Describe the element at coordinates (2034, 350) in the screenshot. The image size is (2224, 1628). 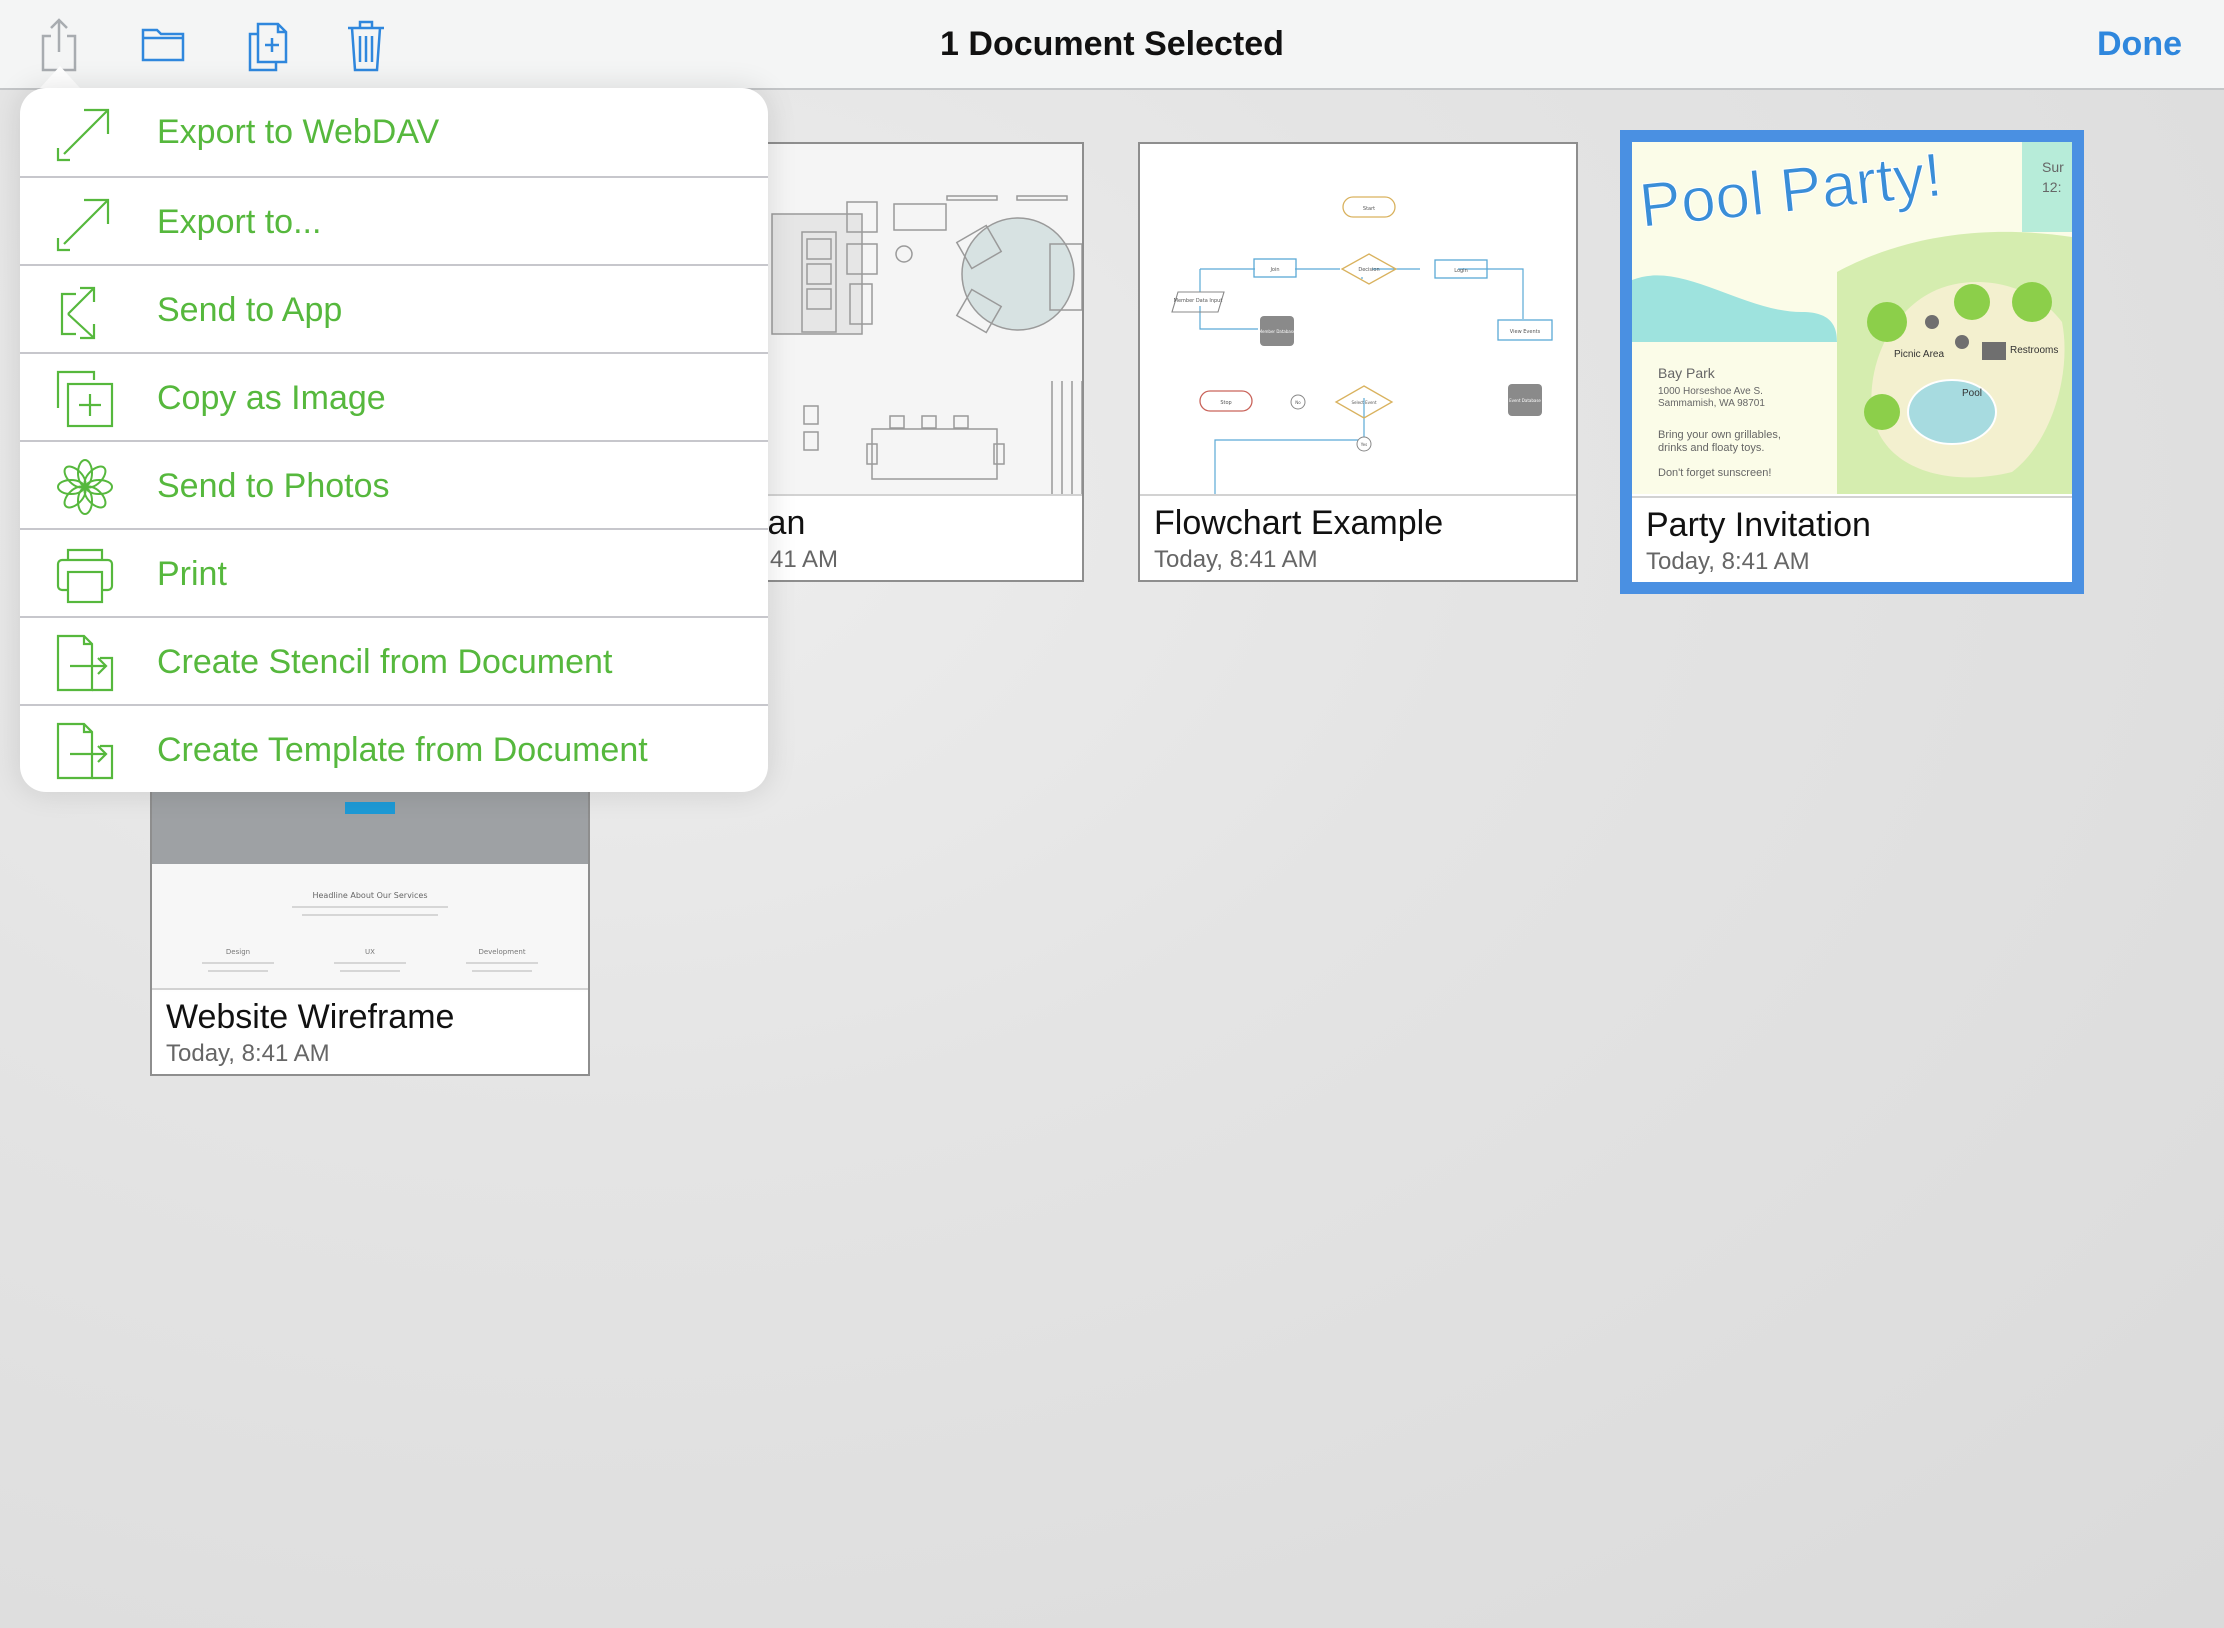
I see `invitation-map-restrooms: Restrooms` at that location.